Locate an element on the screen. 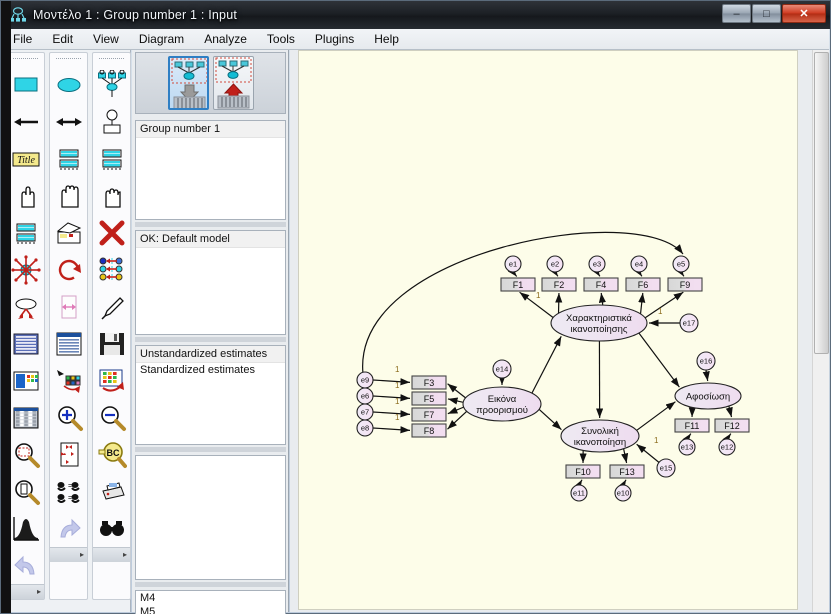  observed-label-F11: F11 is located at coordinates (692, 426).